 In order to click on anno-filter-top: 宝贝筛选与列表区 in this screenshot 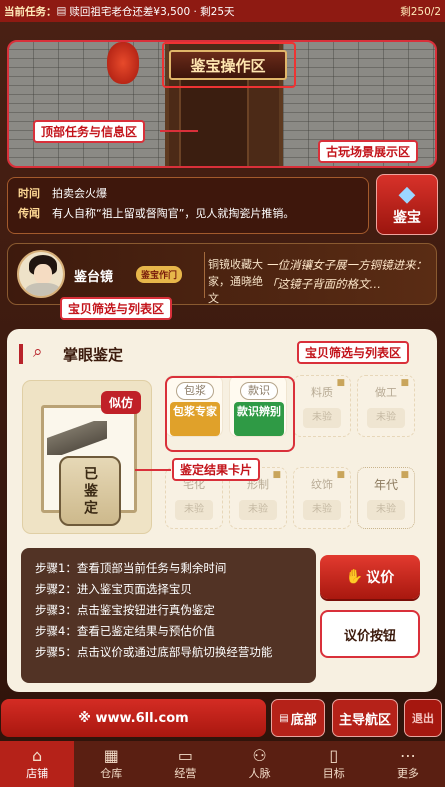, I will do `click(116, 308)`.